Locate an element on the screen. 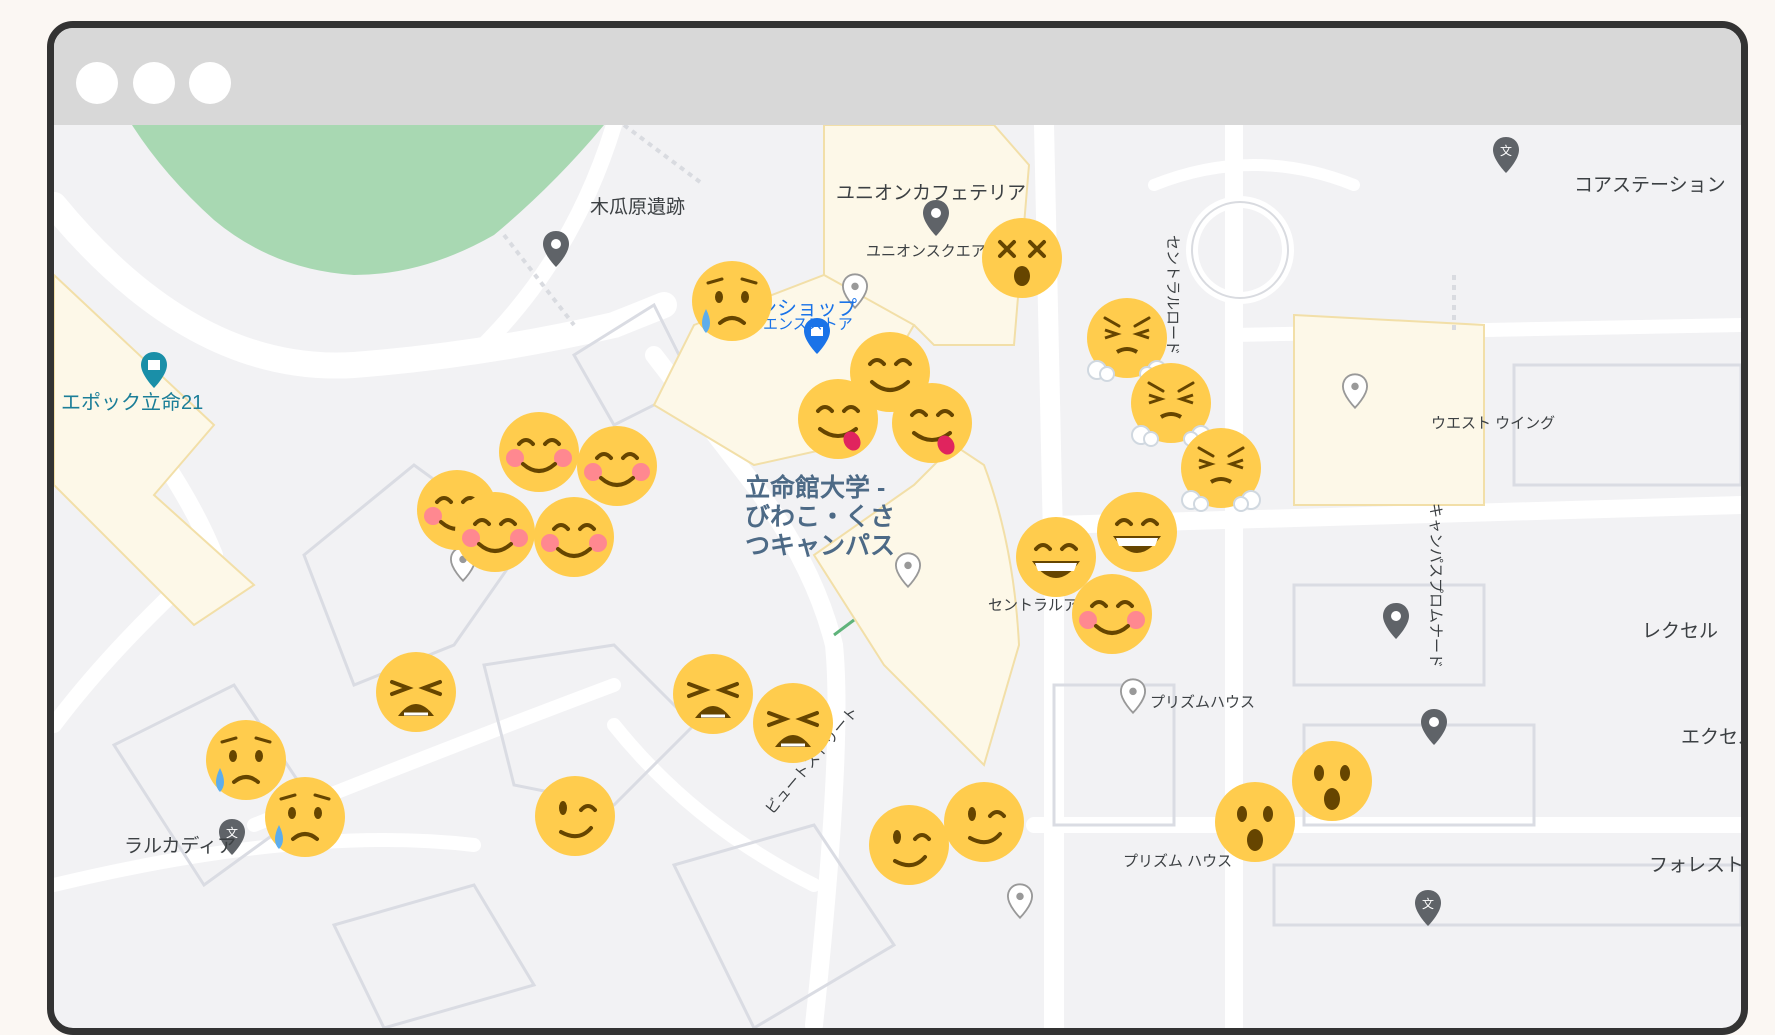 The height and width of the screenshot is (1035, 1775). close-button is located at coordinates (97, 83).